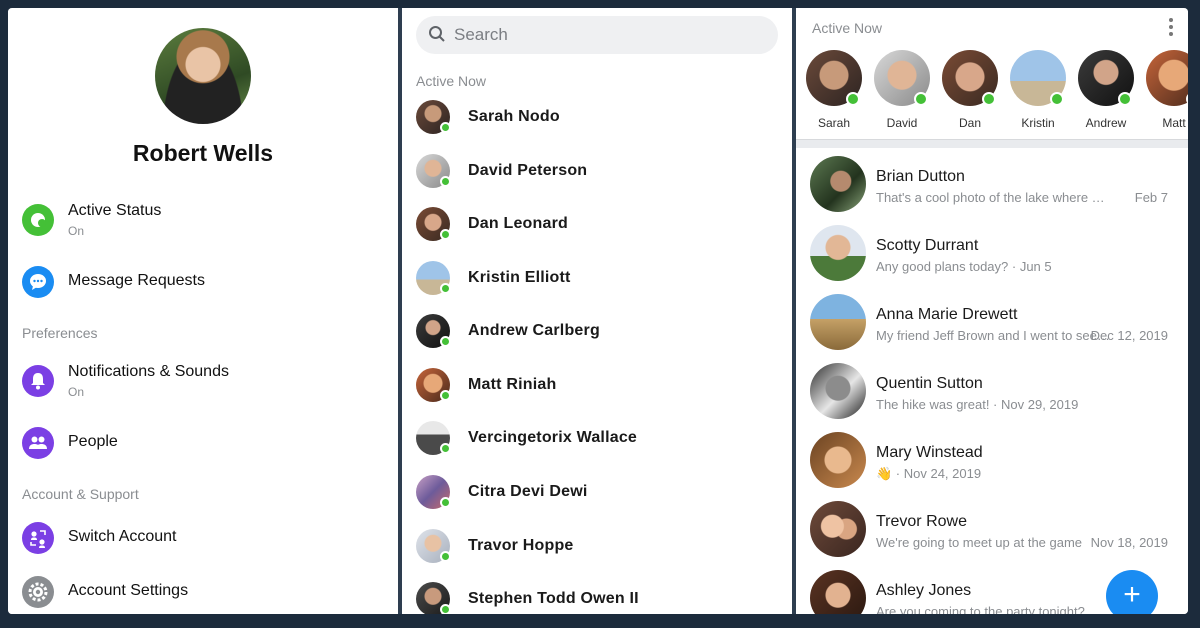 This screenshot has width=1200, height=628. Describe the element at coordinates (920, 176) in the screenshot. I see `conversation-name: Brian Dutton` at that location.